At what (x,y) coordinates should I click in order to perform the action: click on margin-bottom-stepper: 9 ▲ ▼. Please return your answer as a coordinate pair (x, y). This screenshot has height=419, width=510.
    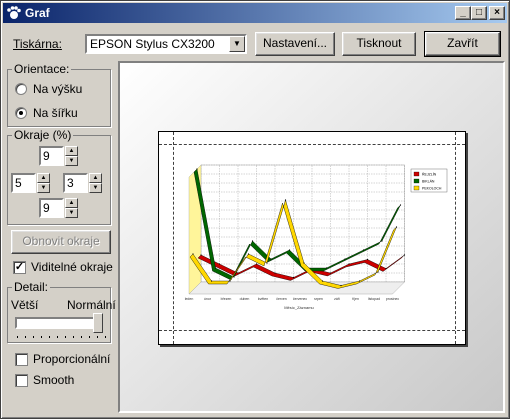
    Looking at the image, I should click on (59, 208).